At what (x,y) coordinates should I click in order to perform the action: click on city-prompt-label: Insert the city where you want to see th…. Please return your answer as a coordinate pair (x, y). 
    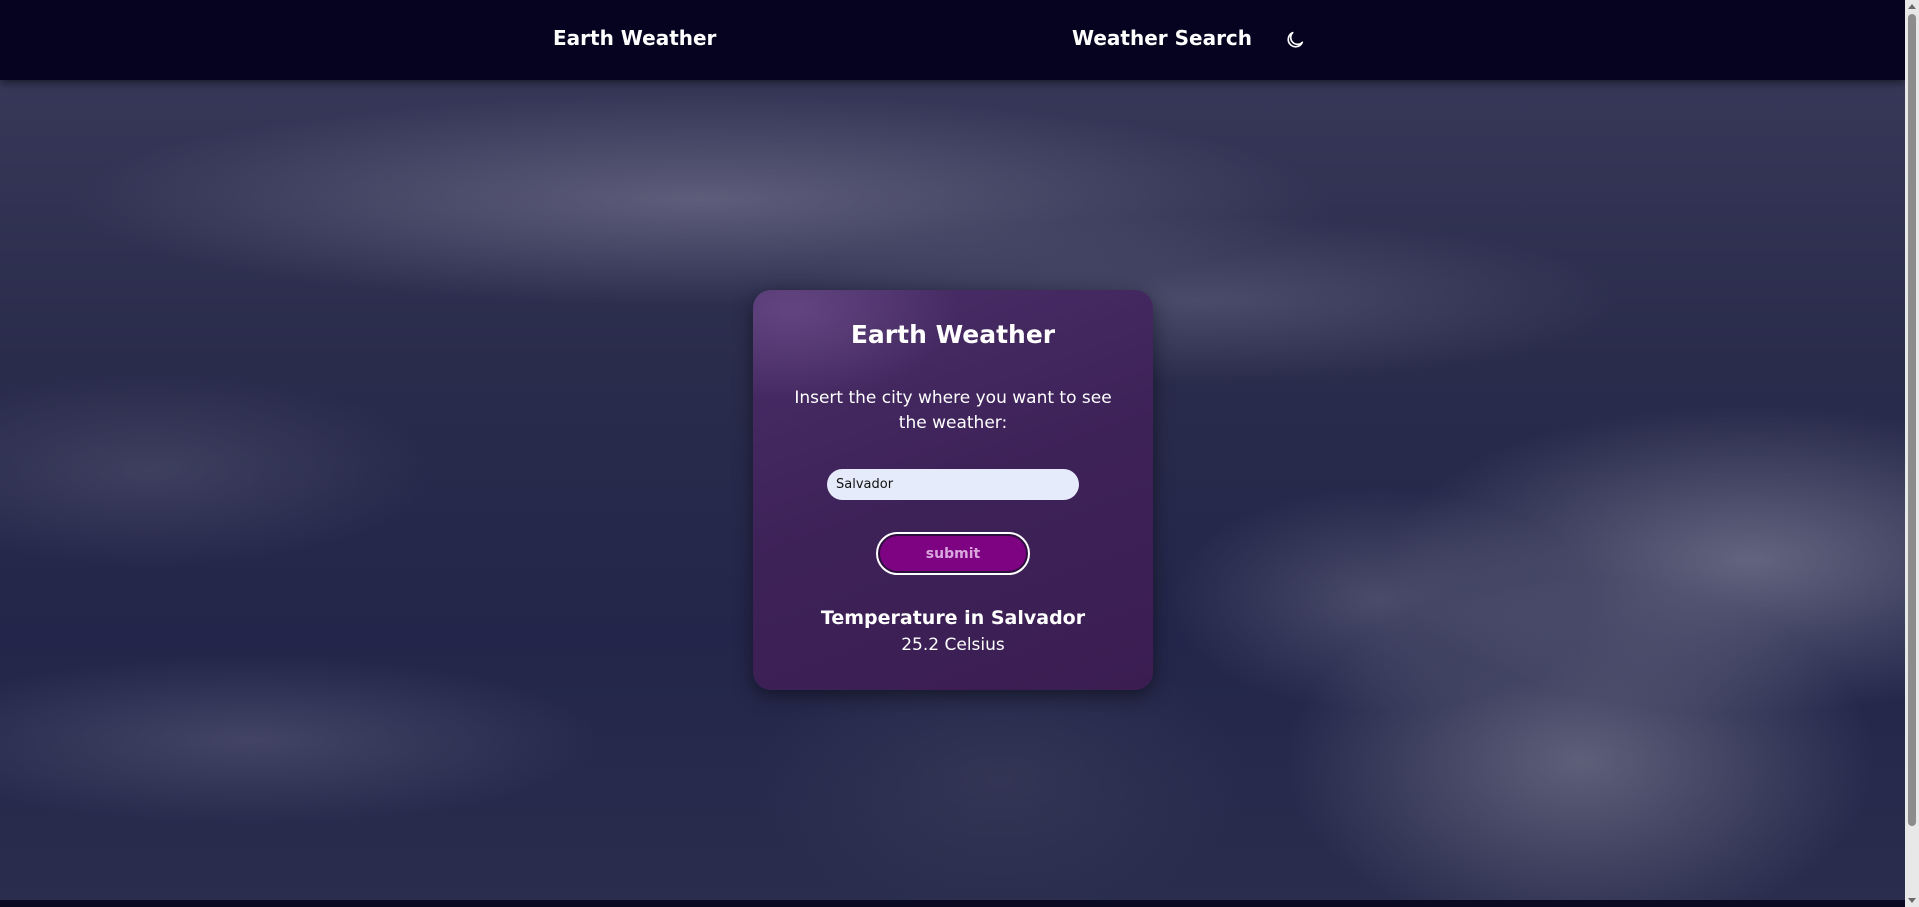
    Looking at the image, I should click on (953, 410).